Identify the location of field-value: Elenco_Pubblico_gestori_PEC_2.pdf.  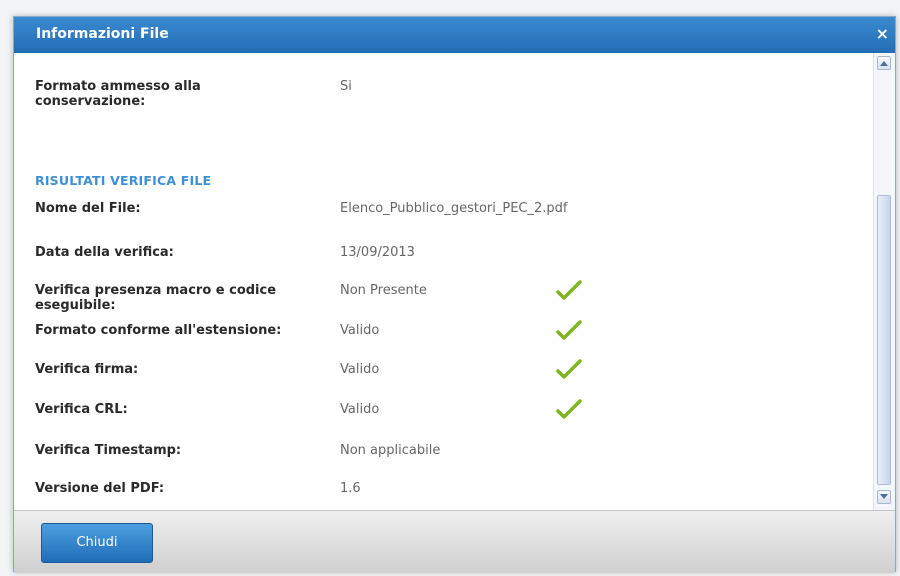
(454, 208).